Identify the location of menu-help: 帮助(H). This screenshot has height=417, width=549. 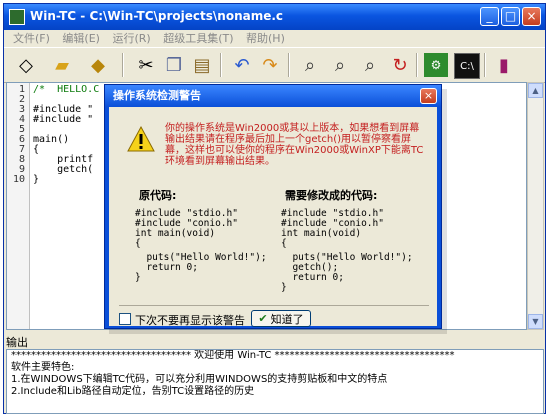
(265, 38).